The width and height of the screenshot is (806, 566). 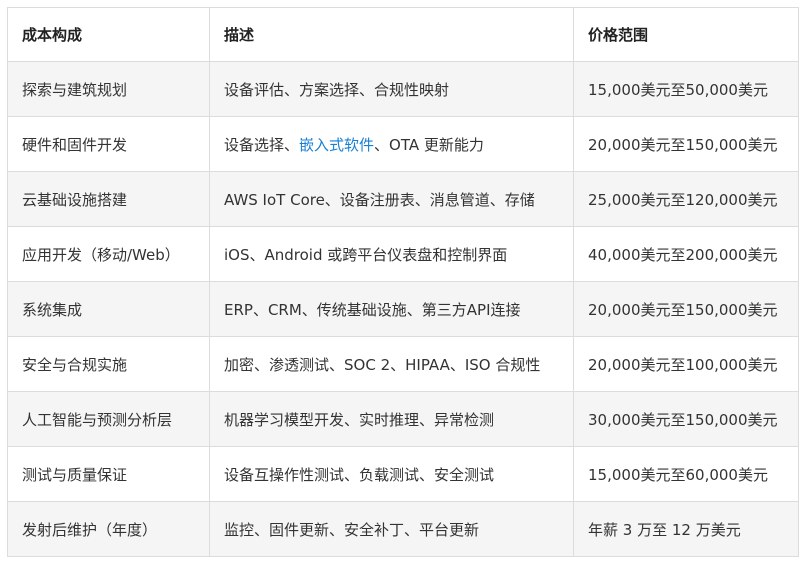 What do you see at coordinates (366, 254) in the screenshot?
I see `description-text: iOS、Android 或跨平台仪表盘和控制界面` at bounding box center [366, 254].